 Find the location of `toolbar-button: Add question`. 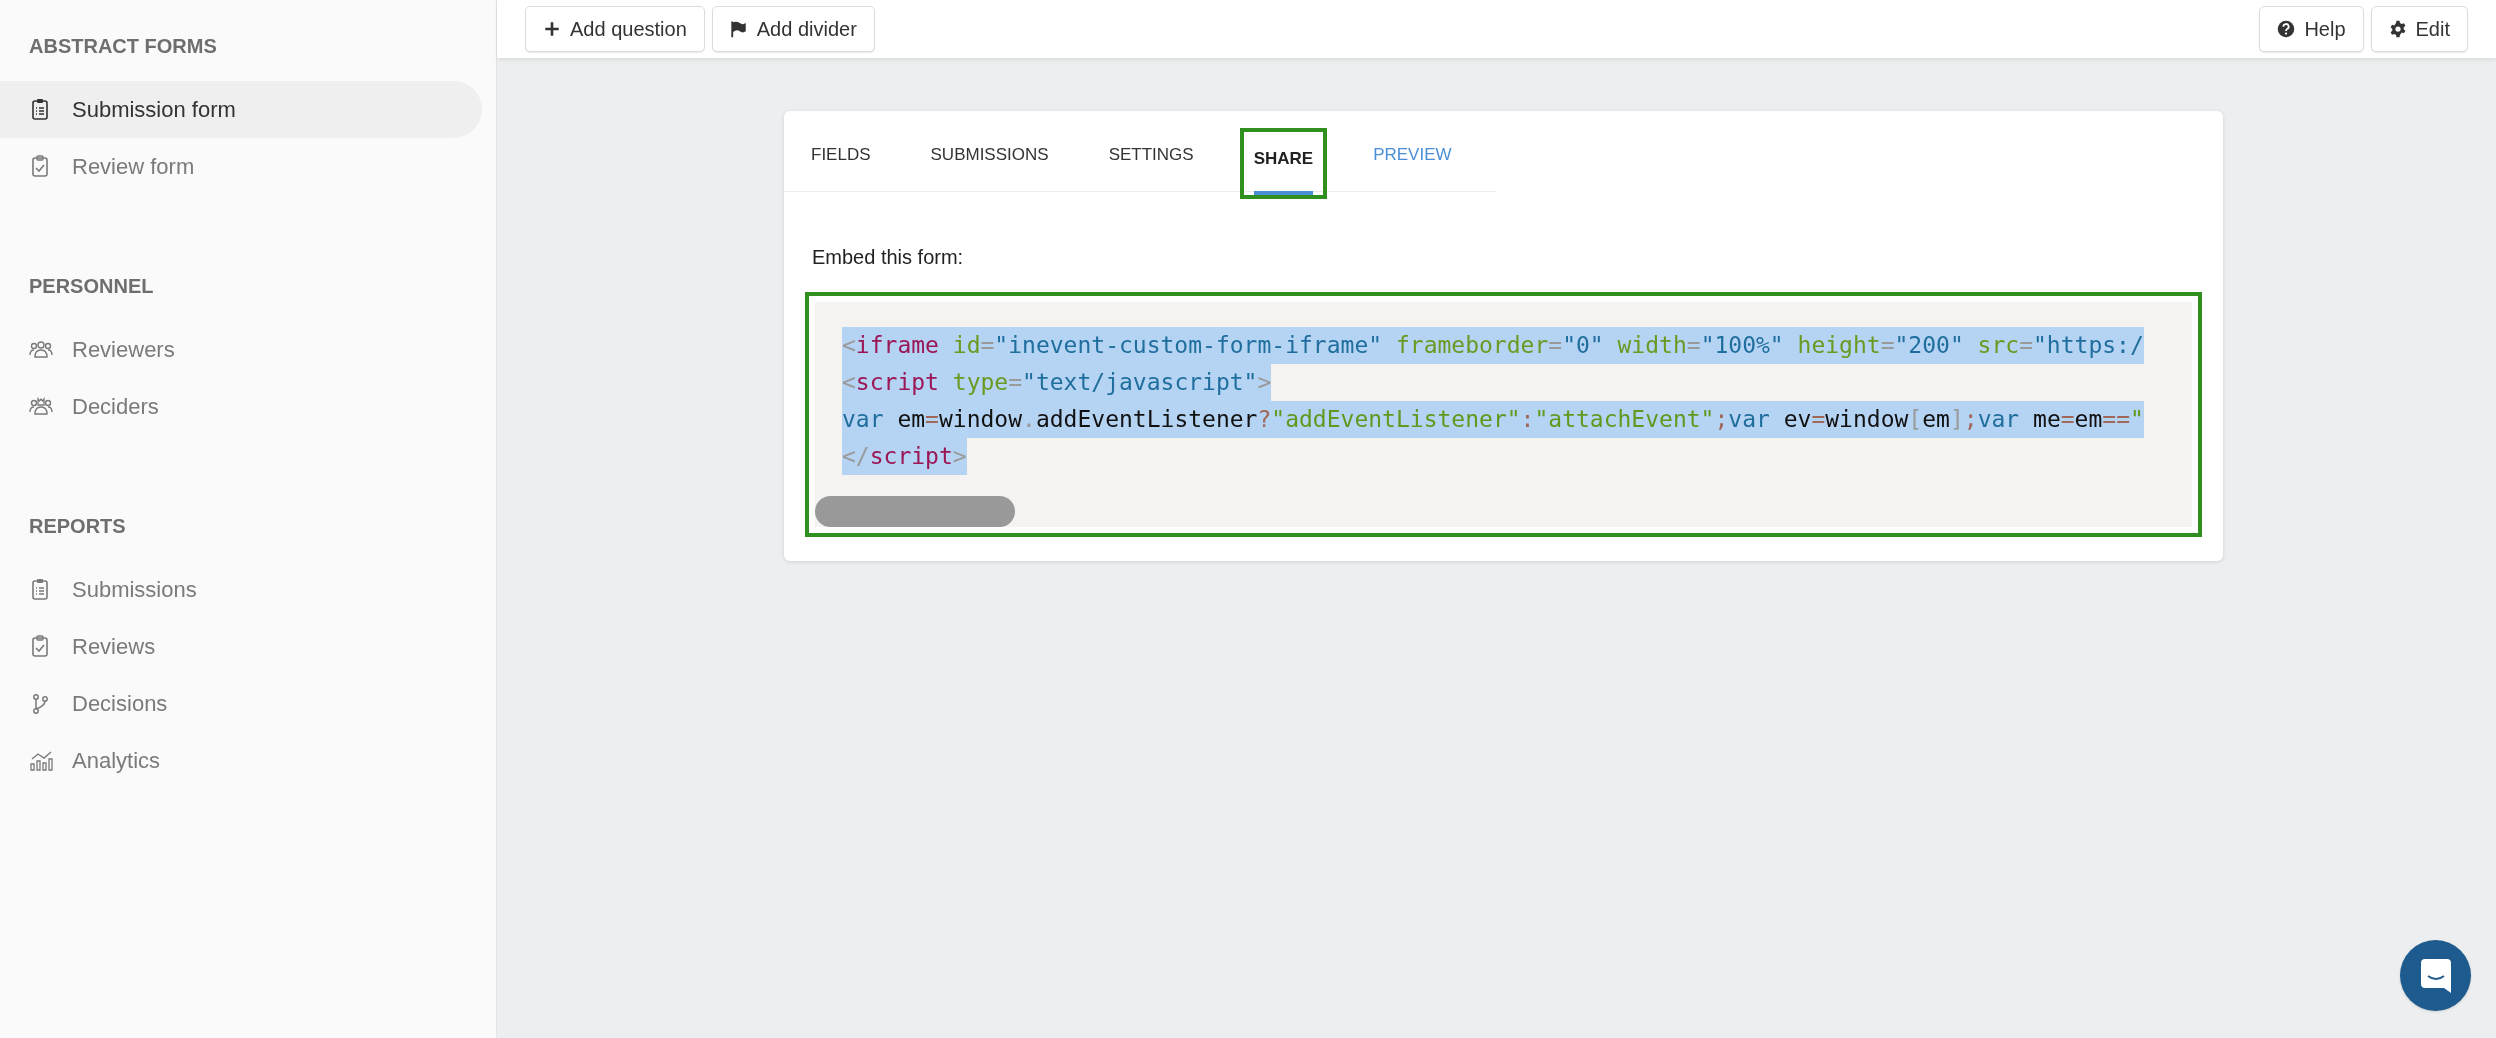

toolbar-button: Add question is located at coordinates (615, 29).